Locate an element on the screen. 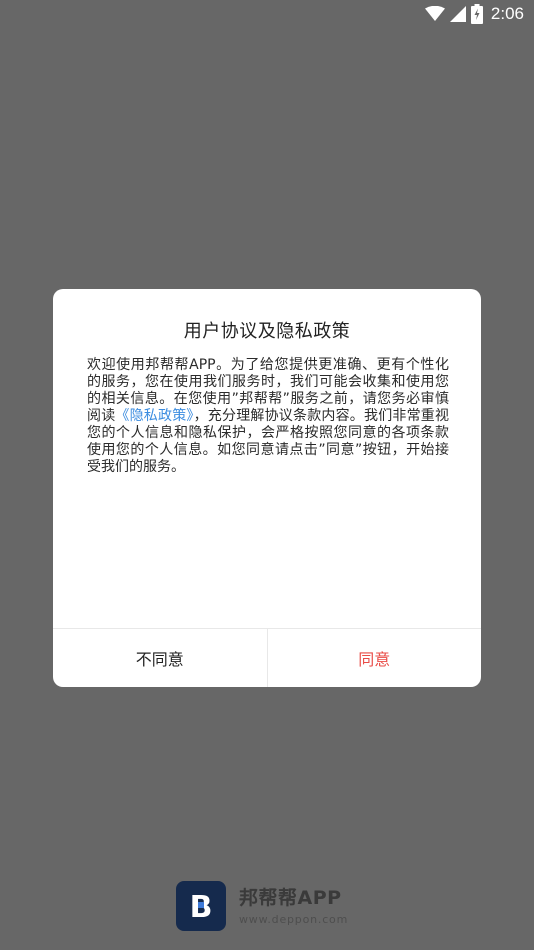  battery-charging-icon is located at coordinates (476, 14).